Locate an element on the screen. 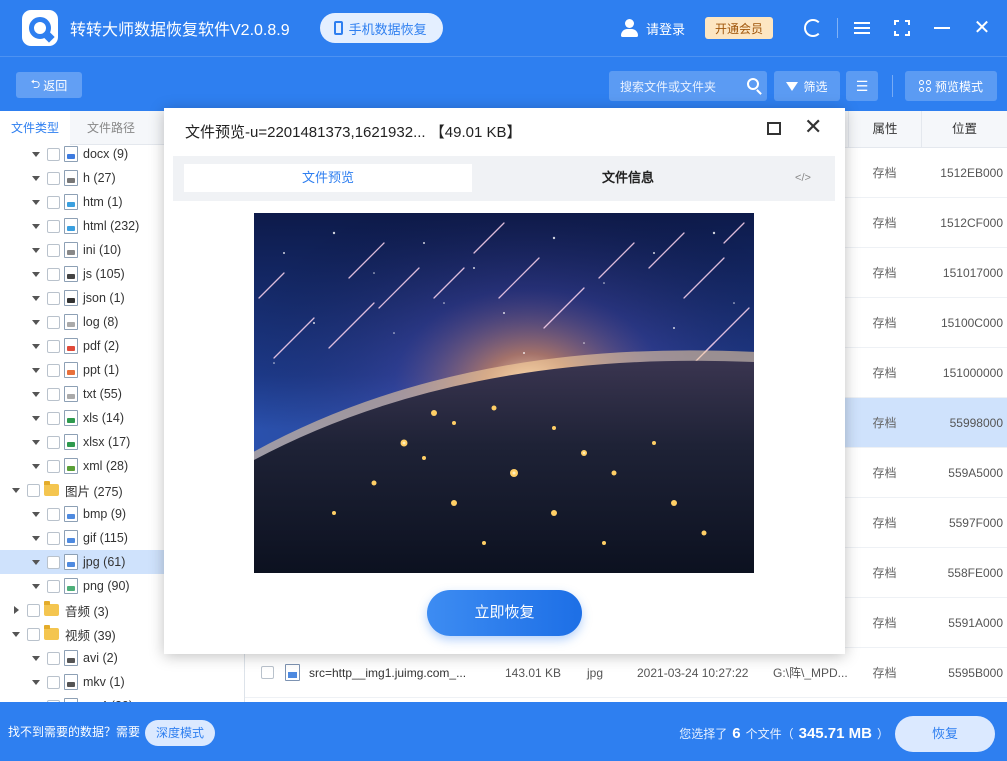 The image size is (1007, 761). code-file-icon is located at coordinates (71, 178).